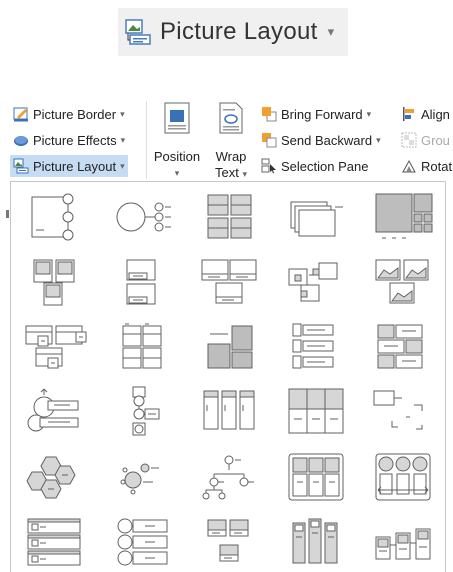  What do you see at coordinates (233, 32) in the screenshot?
I see `picture-layout-banner: Picture Layout ▾` at bounding box center [233, 32].